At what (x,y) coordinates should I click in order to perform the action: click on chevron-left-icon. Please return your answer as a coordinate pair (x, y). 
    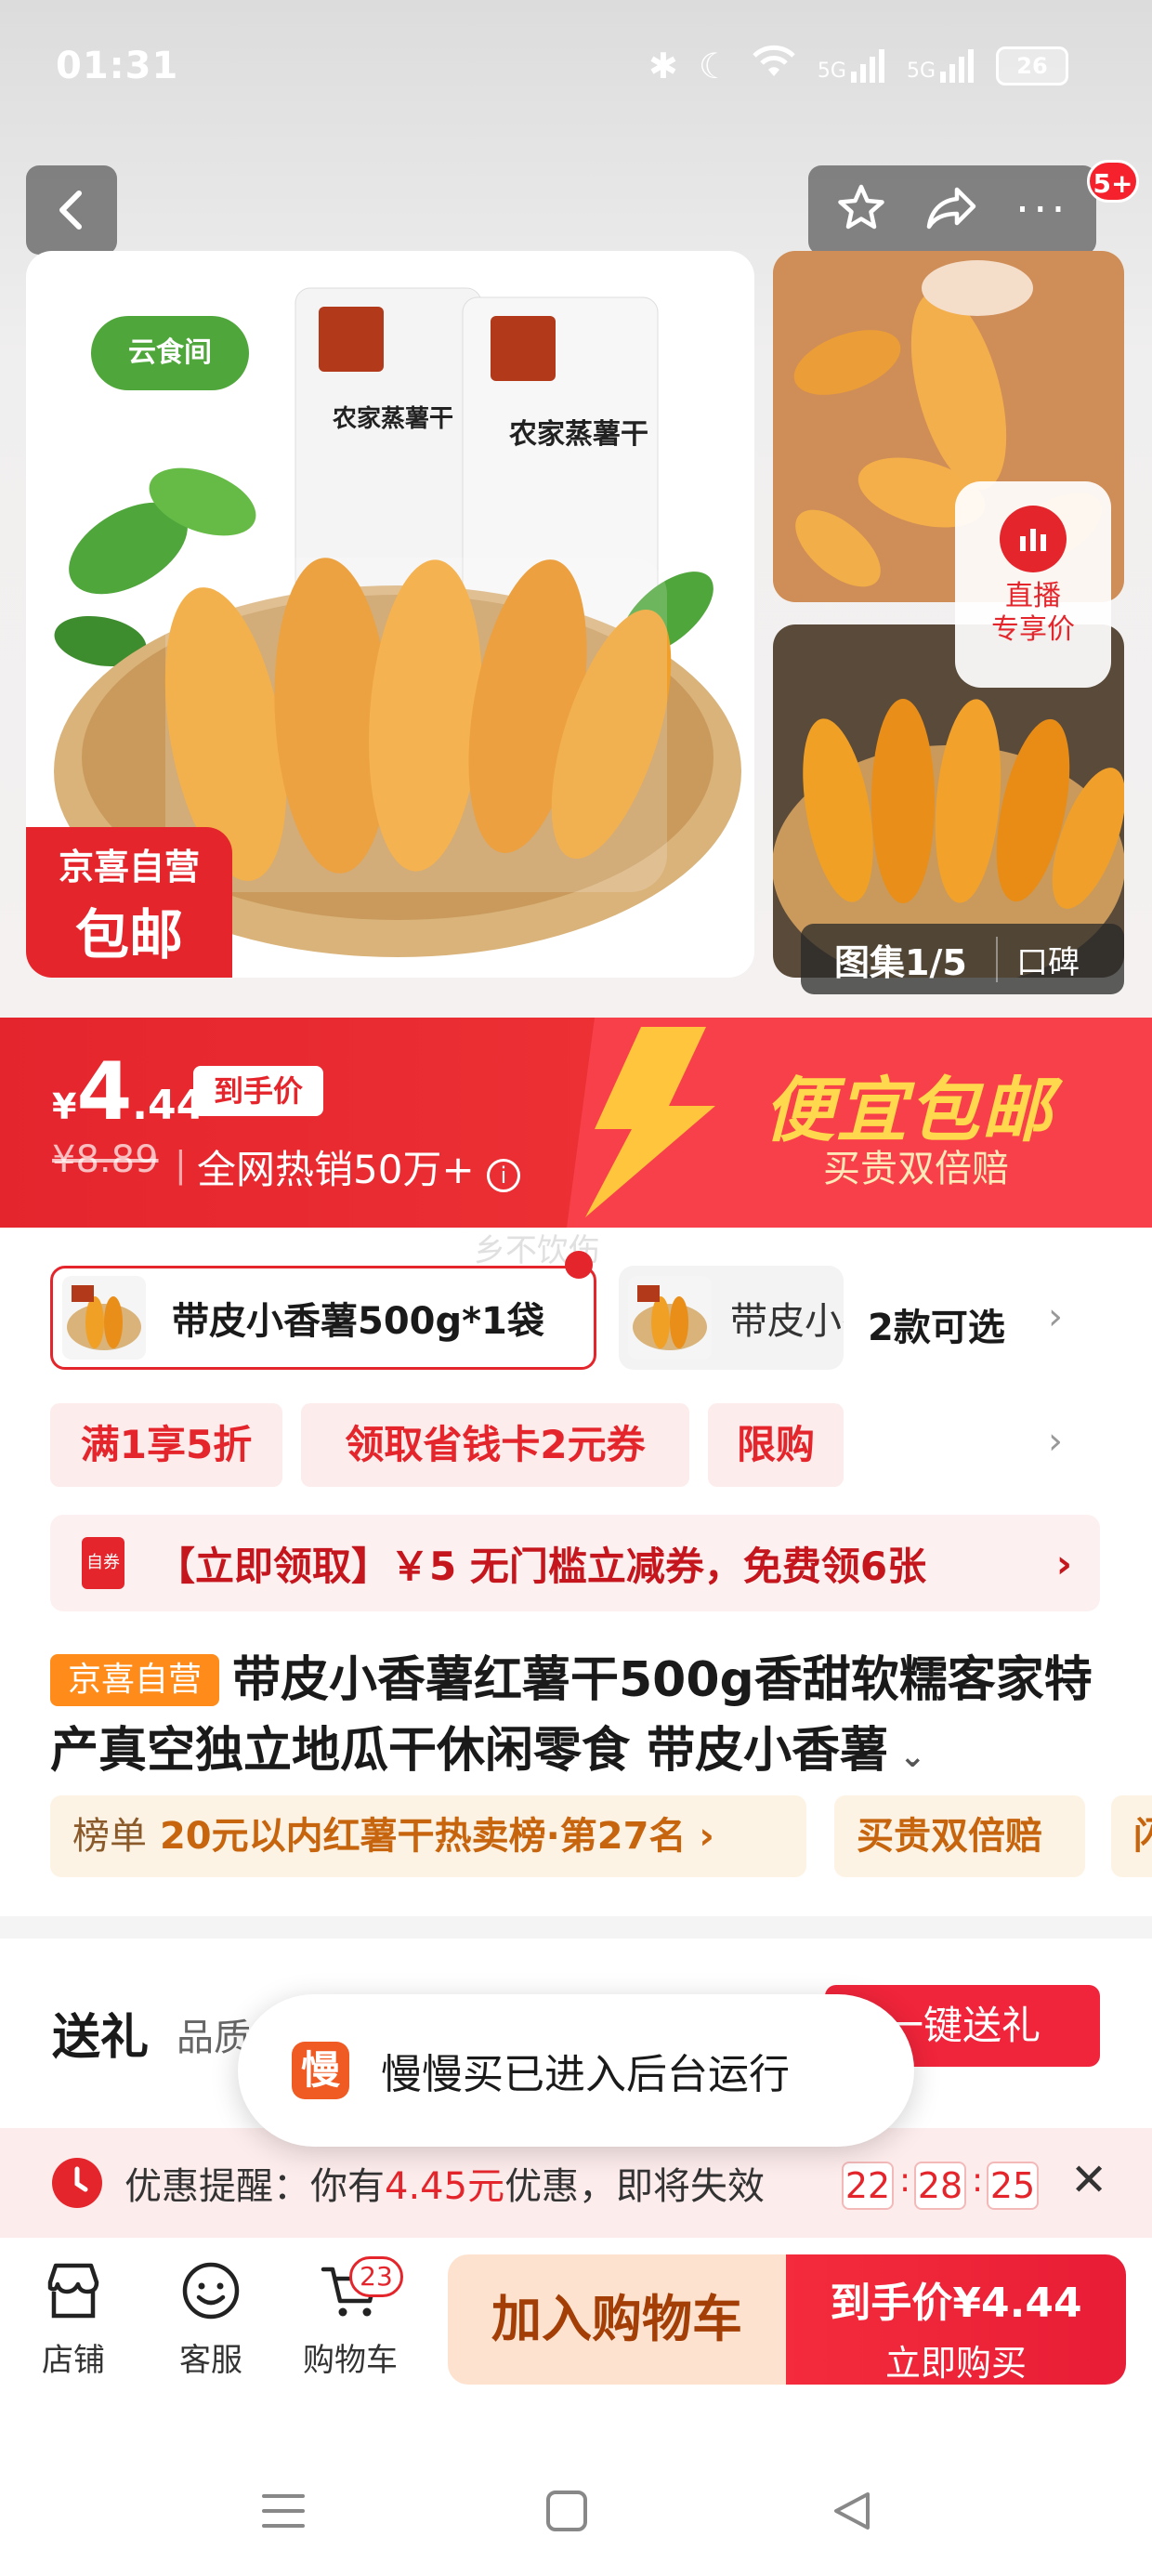
    Looking at the image, I should click on (70, 210).